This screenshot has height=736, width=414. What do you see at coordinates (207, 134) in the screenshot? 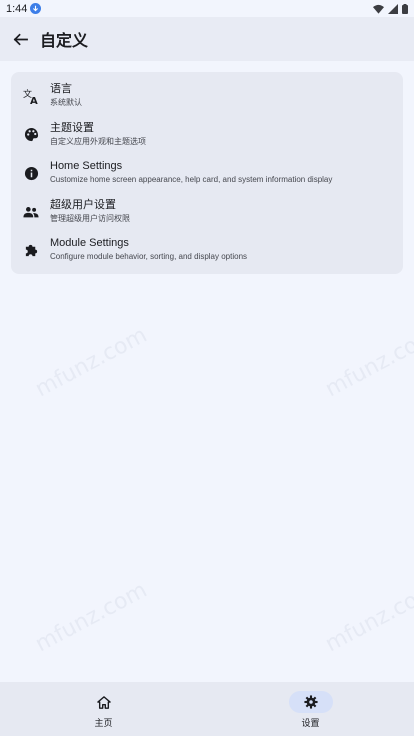
I see `setting-row-theme: 主题设置 自定义应用外观和主题选项` at bounding box center [207, 134].